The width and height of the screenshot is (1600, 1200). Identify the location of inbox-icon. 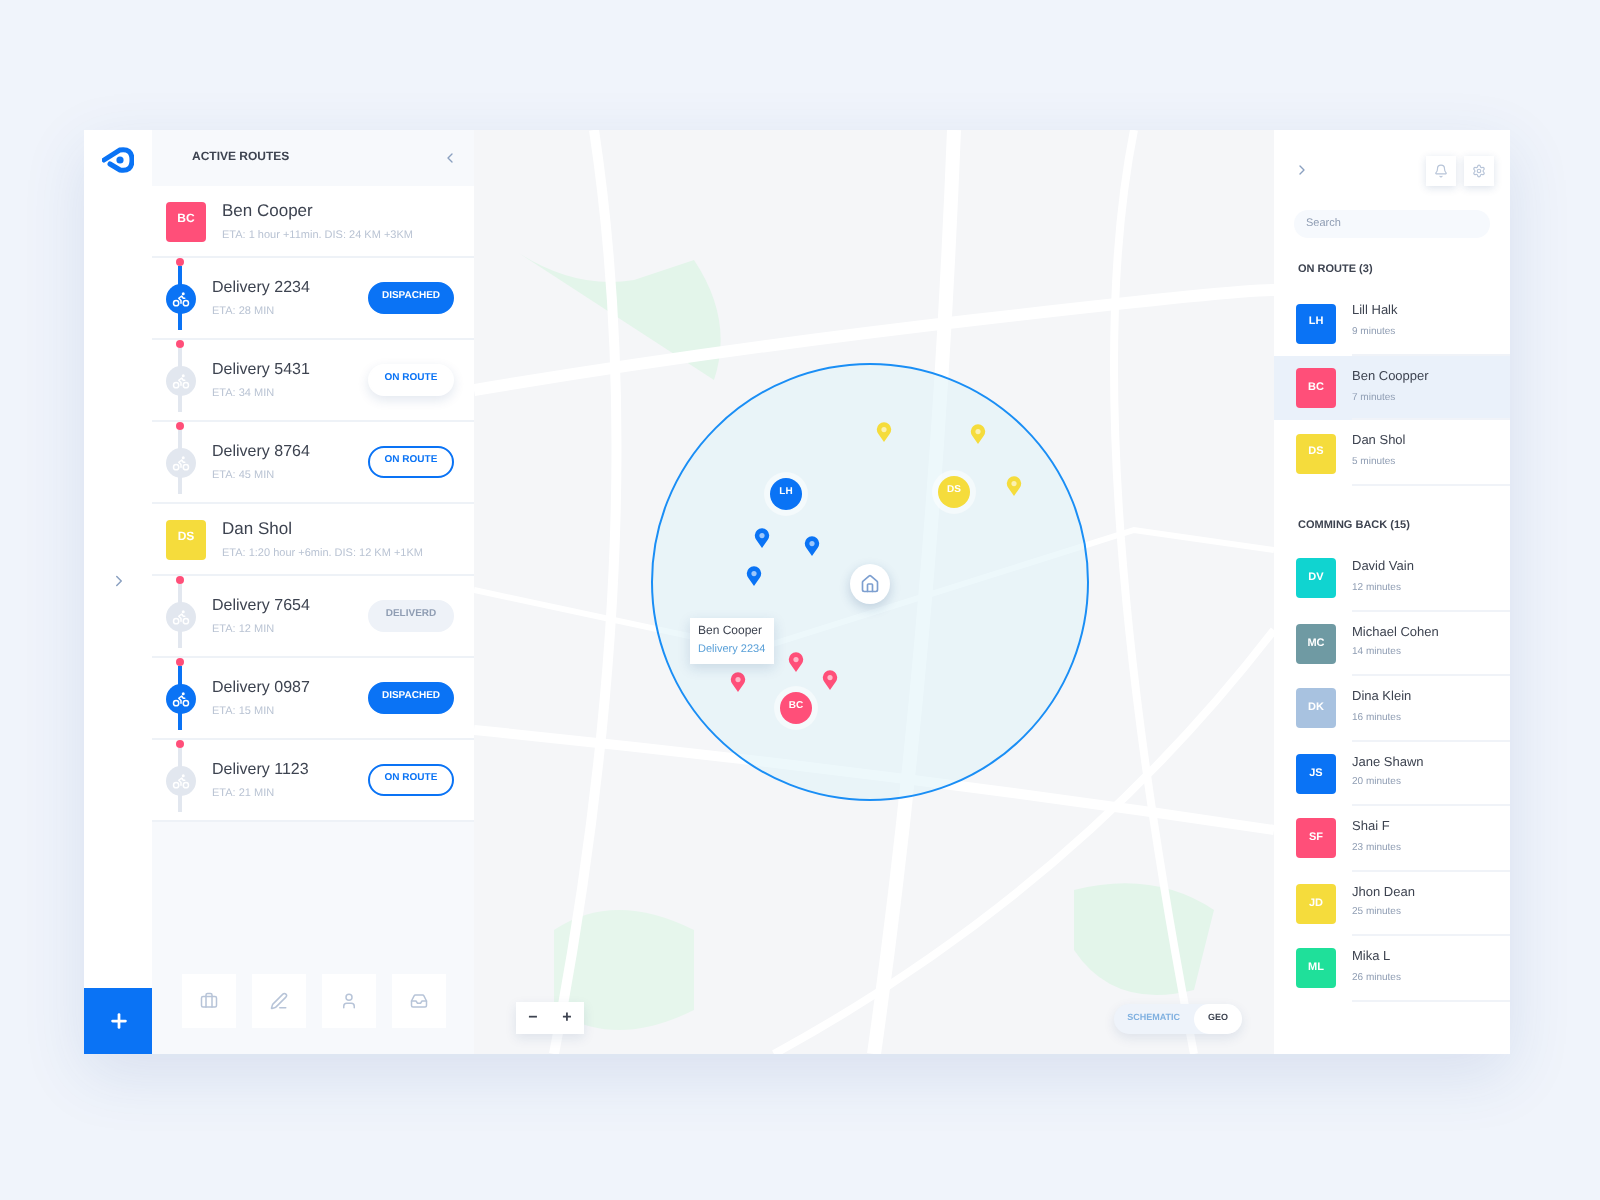
(418, 1001).